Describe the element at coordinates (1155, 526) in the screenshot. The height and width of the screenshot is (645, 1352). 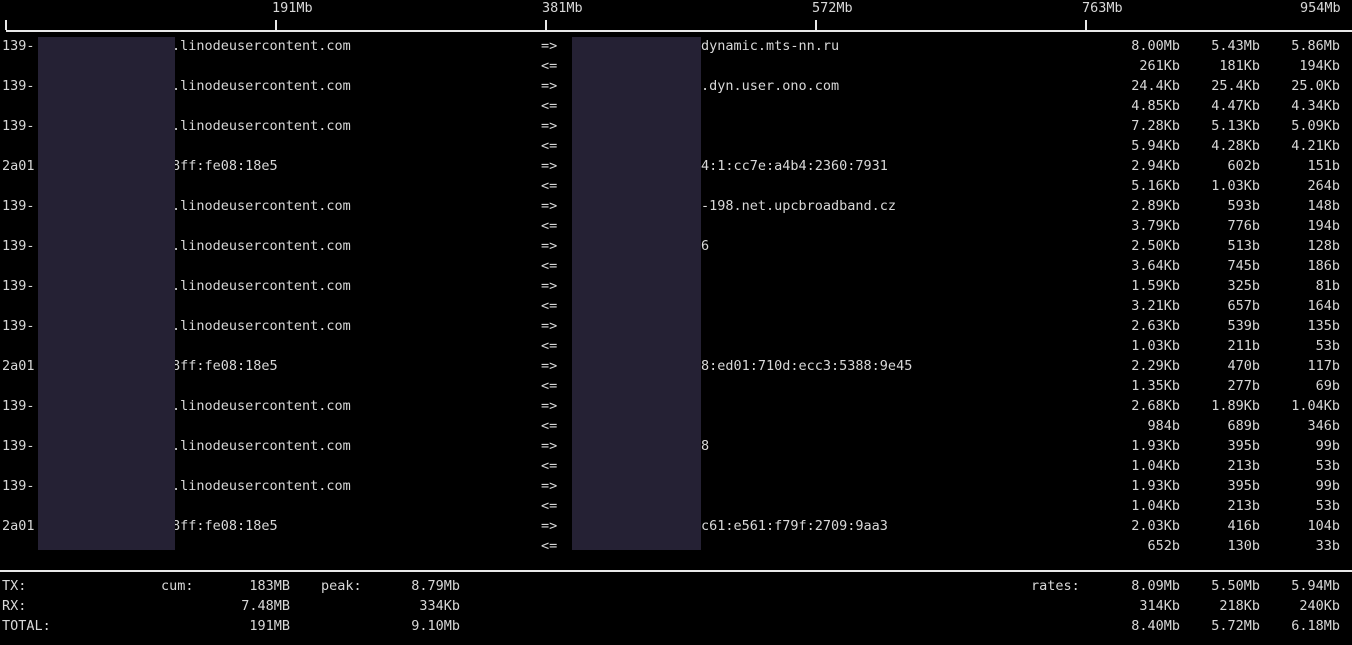
I see `tx-rate-2s: 2.03Kb` at that location.